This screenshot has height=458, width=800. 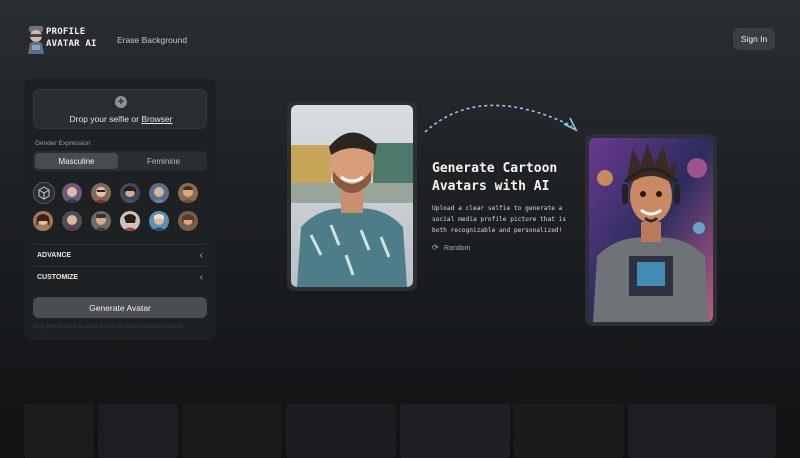 What do you see at coordinates (63, 143) in the screenshot?
I see `gender-expression-label: Gender Expression` at bounding box center [63, 143].